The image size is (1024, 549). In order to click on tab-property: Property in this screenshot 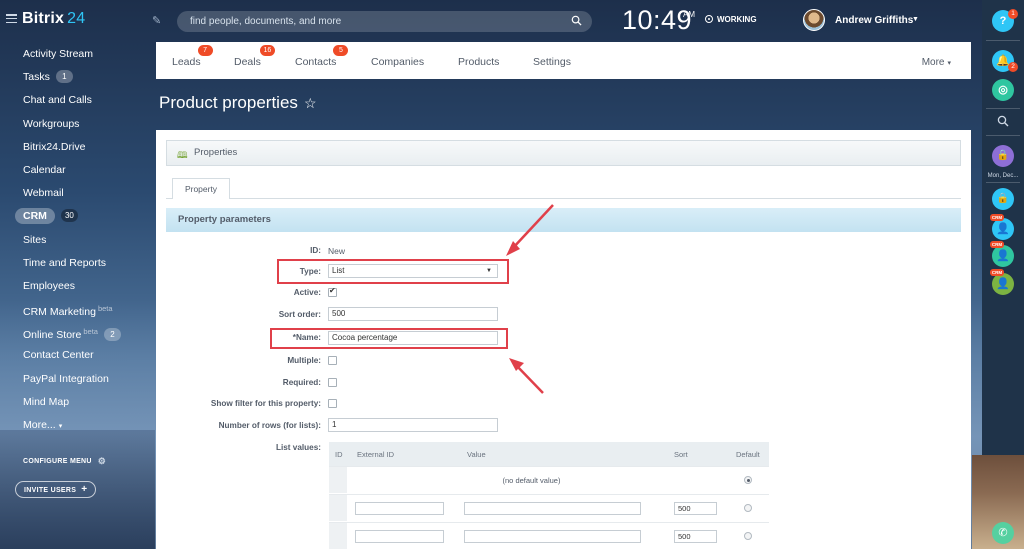, I will do `click(201, 188)`.